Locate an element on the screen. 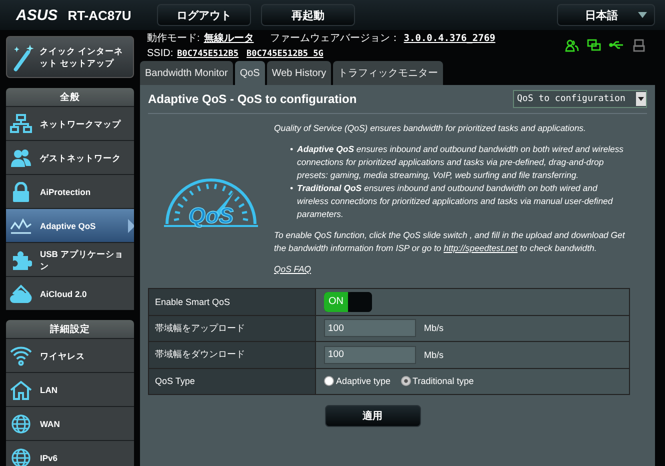 This screenshot has height=466, width=665. mode-link: 無線ルータ is located at coordinates (229, 38).